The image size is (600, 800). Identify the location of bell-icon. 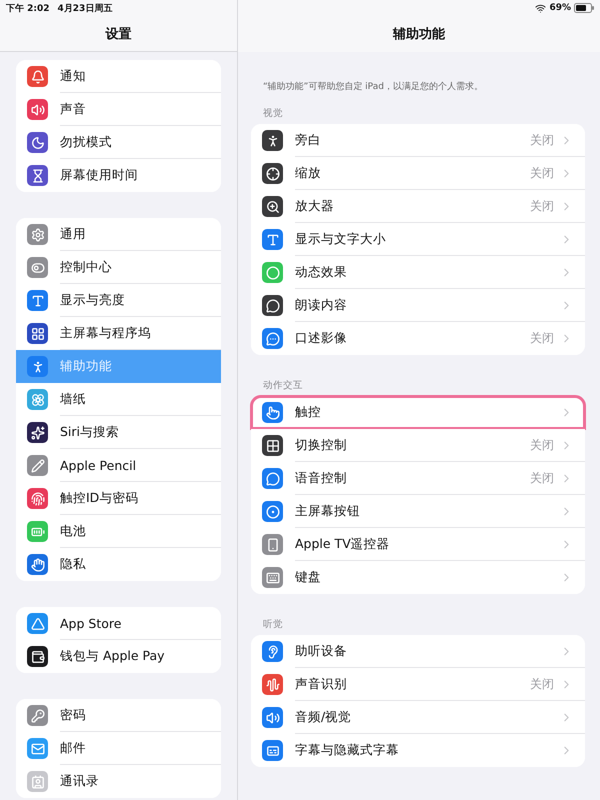
(37, 76).